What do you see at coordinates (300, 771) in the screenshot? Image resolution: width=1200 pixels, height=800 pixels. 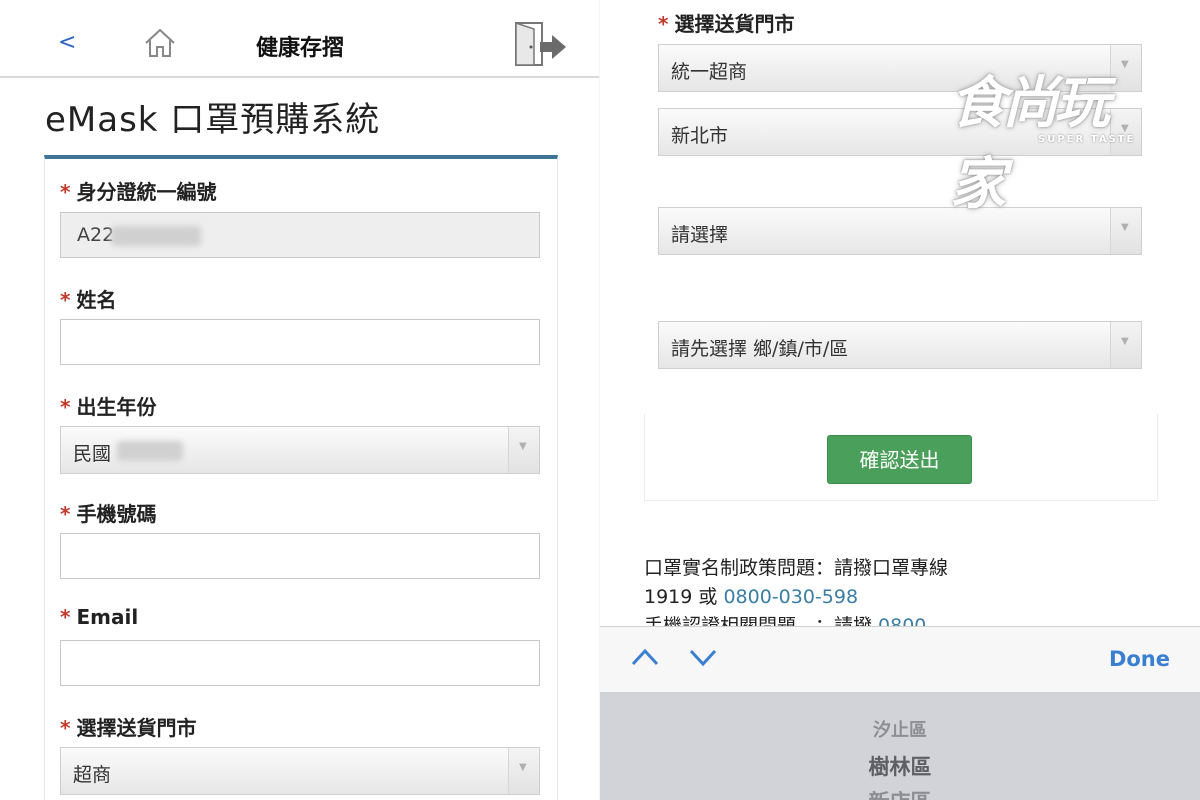 I see `store-type-select: 超商 ▼` at bounding box center [300, 771].